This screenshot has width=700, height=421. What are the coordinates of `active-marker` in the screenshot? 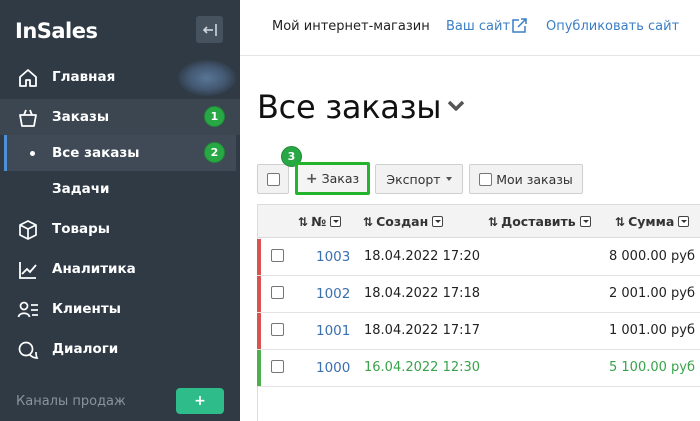 It's located at (5, 153).